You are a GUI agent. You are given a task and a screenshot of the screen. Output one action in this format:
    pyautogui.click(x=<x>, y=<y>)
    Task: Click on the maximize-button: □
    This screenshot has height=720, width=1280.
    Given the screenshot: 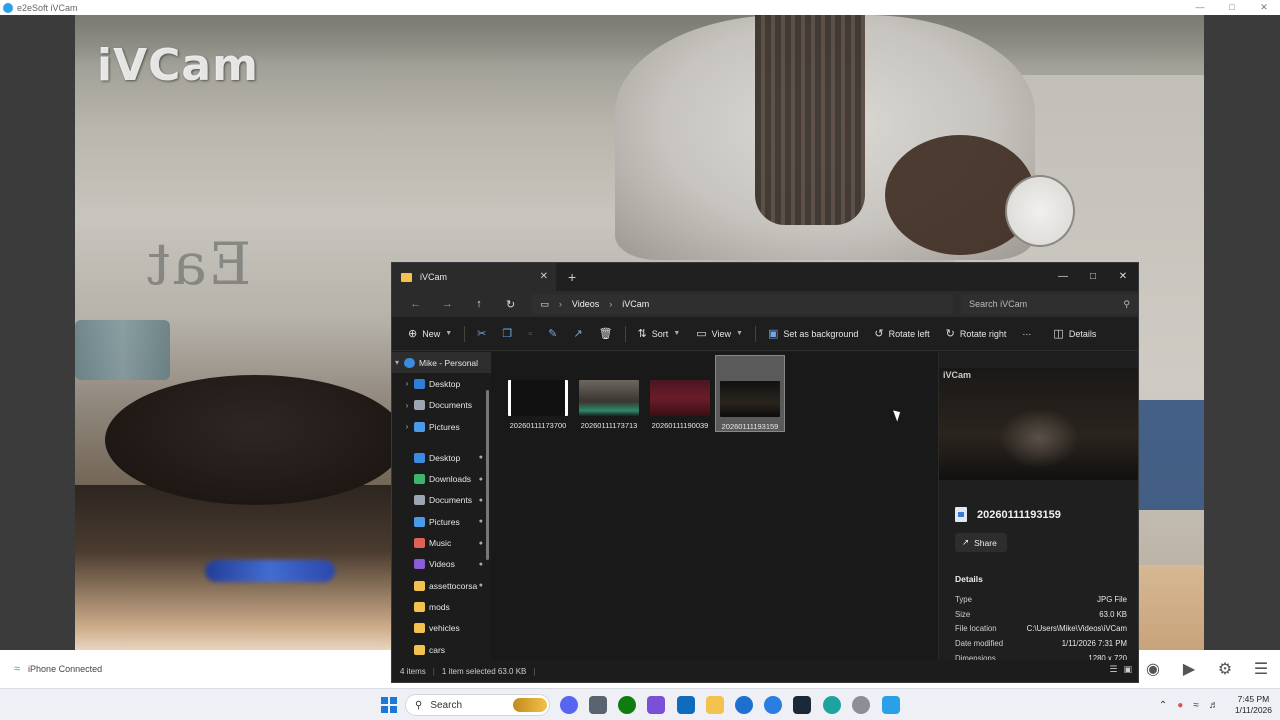 What is the action you would take?
    pyautogui.click(x=1232, y=7)
    